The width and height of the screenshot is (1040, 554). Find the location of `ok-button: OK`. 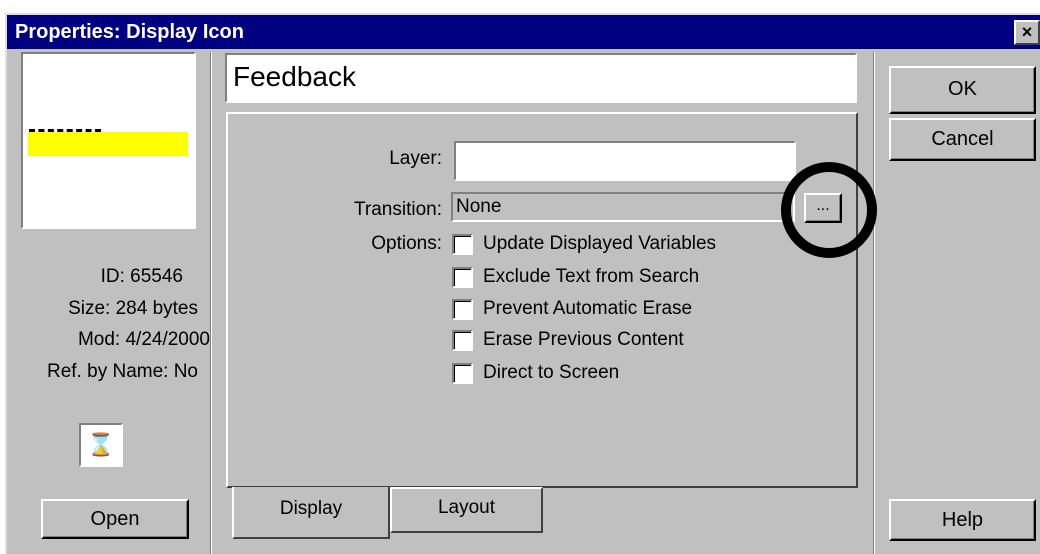

ok-button: OK is located at coordinates (962, 90).